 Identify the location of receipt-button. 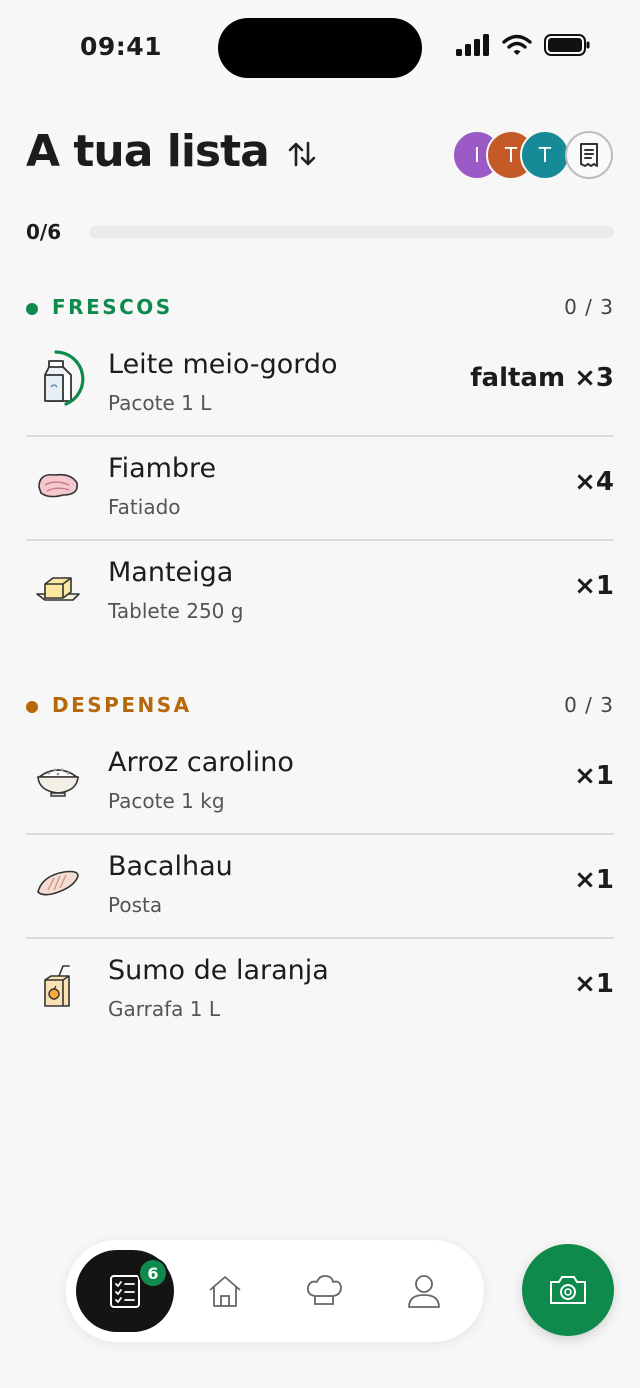
(589, 155).